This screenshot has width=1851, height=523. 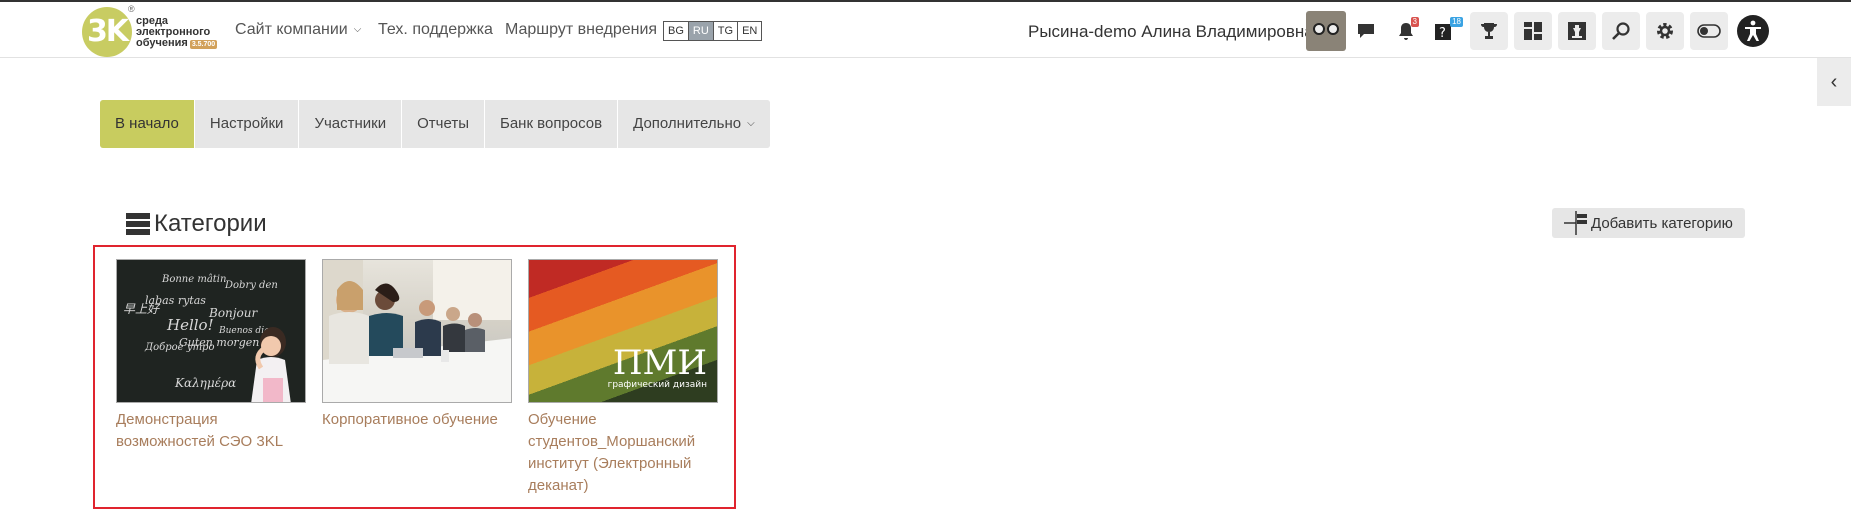 I want to click on search-icon, so click(x=1621, y=31).